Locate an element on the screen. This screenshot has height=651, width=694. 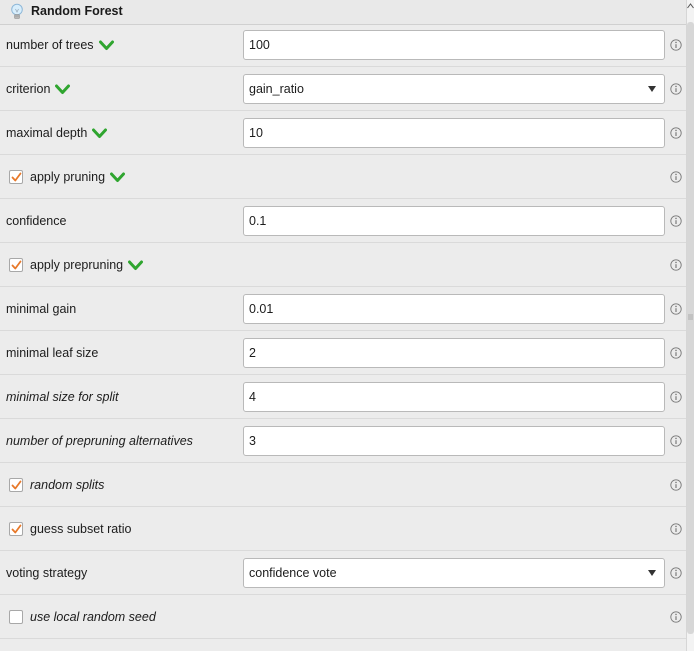
maximal-depth-value: 10 is located at coordinates (256, 133).